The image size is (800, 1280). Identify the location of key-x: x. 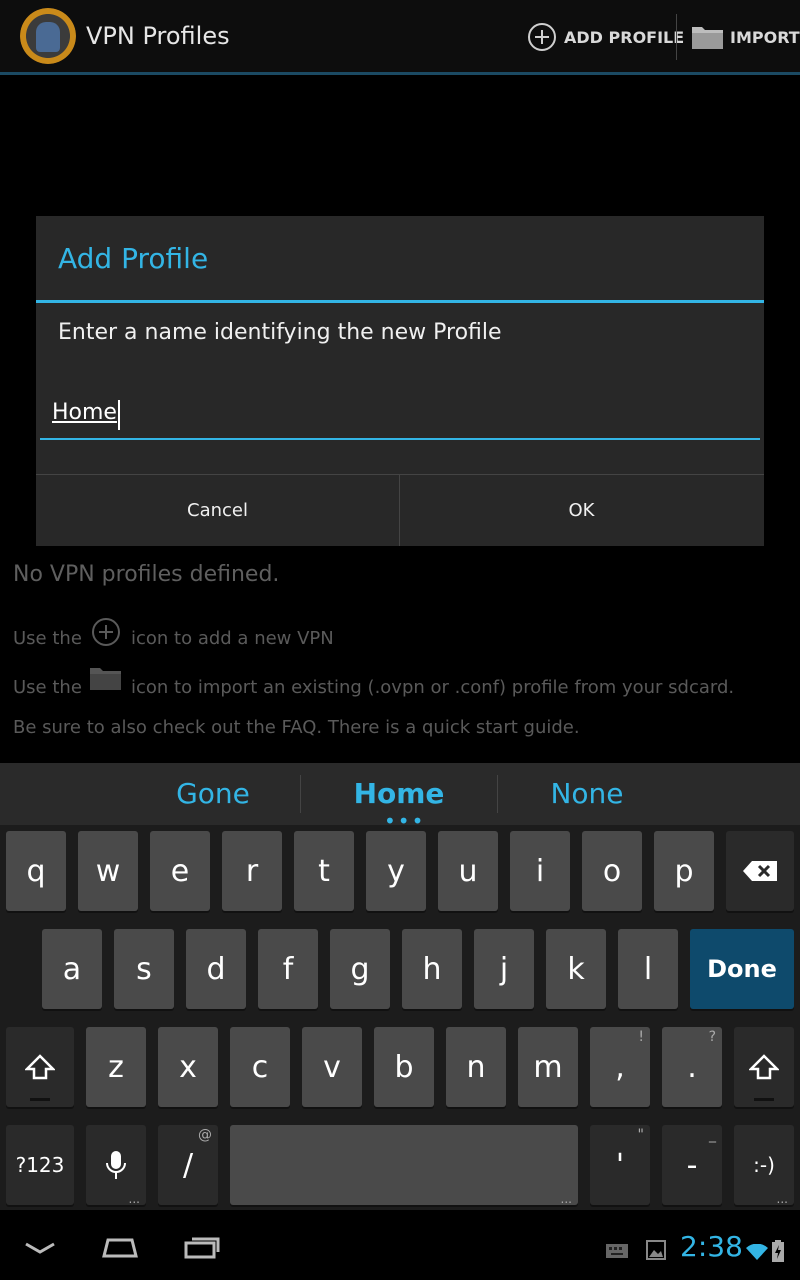
(188, 1067).